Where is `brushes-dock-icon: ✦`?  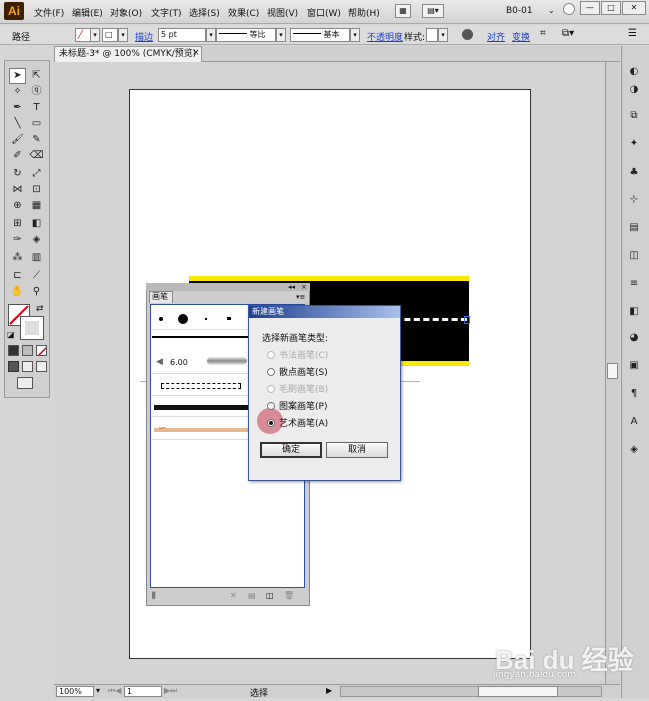
brushes-dock-icon: ✦ is located at coordinates (634, 144).